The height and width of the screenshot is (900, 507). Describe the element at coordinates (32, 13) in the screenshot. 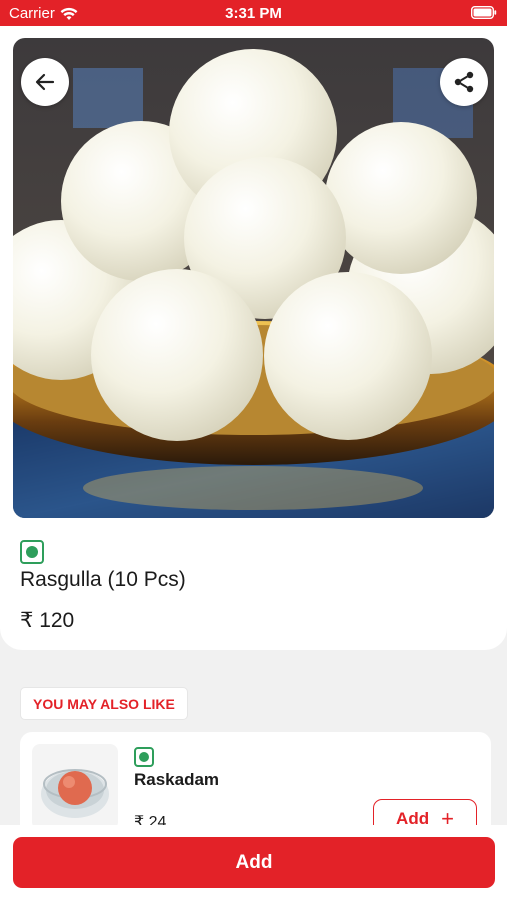

I see `carrier-label: Carrier` at that location.